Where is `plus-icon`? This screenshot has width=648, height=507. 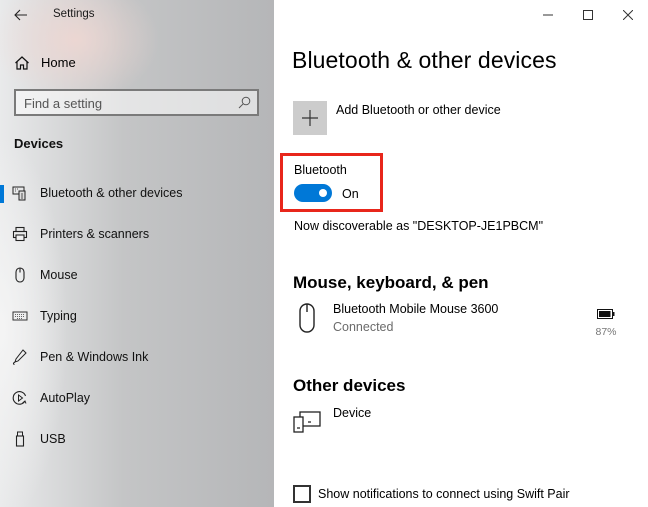
plus-icon is located at coordinates (310, 118).